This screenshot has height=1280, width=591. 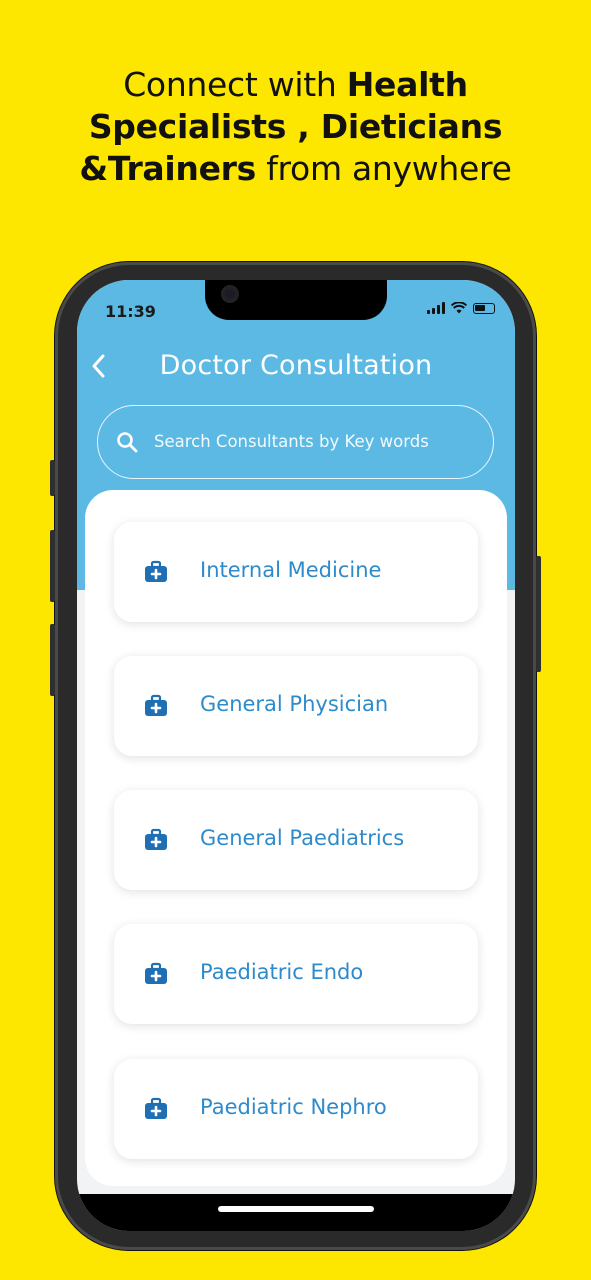 I want to click on bottom-bar, so click(x=296, y=1212).